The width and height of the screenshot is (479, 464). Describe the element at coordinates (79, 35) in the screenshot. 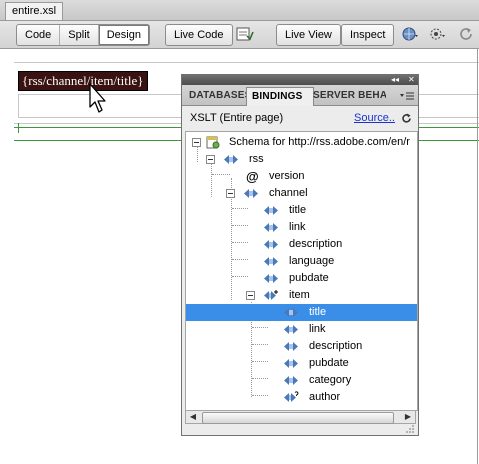

I see `split-view-button: Split` at that location.